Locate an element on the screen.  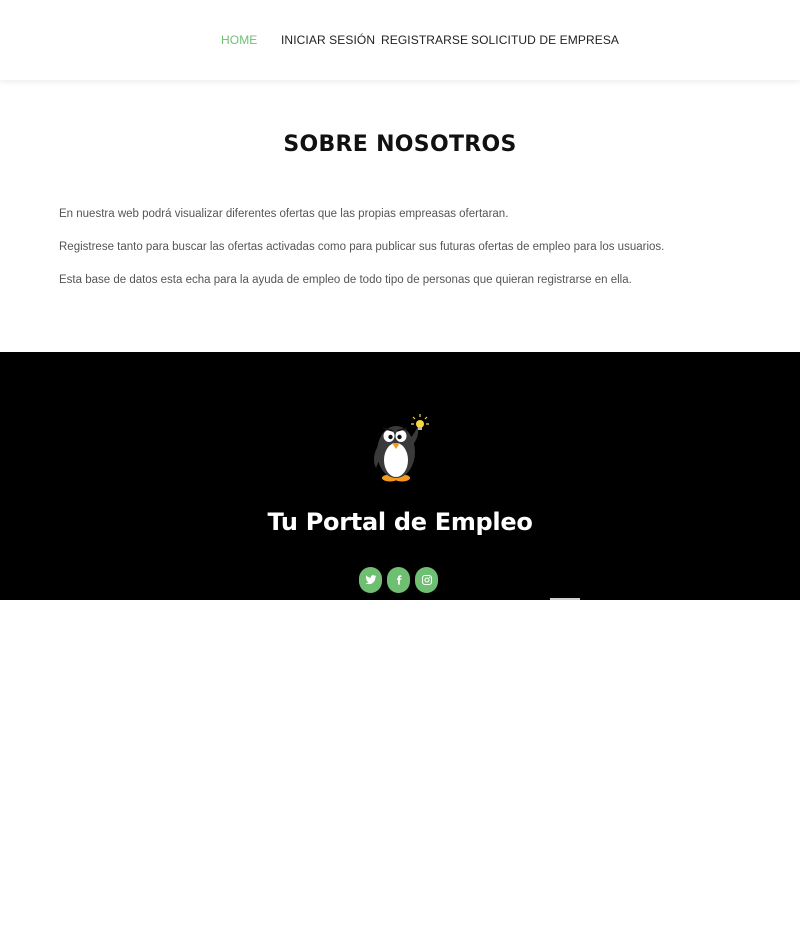
social-links is located at coordinates (398, 580).